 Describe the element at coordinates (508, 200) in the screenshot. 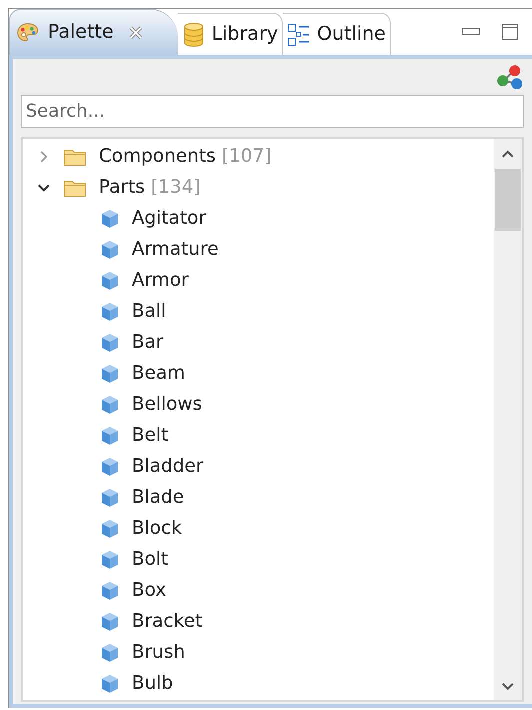

I see `scrollbar-thumb` at that location.